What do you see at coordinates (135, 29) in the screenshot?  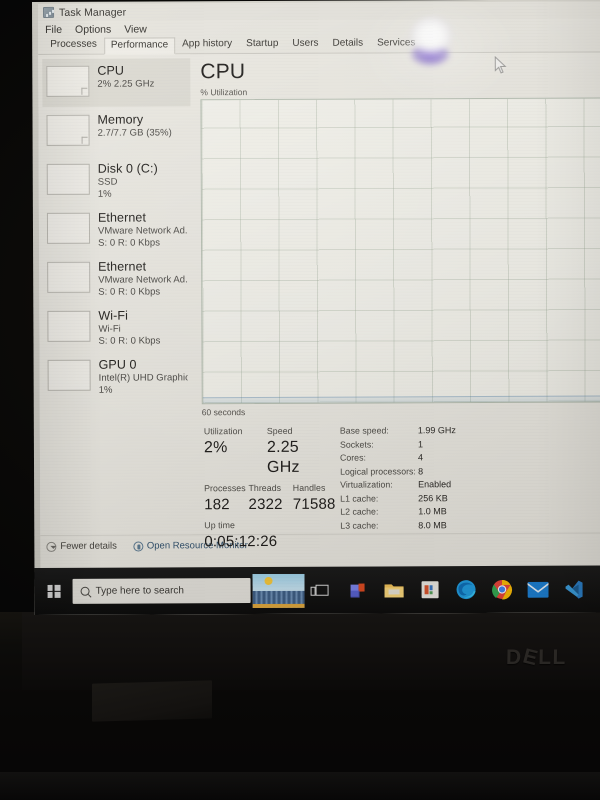 I see `menu-view: View` at bounding box center [135, 29].